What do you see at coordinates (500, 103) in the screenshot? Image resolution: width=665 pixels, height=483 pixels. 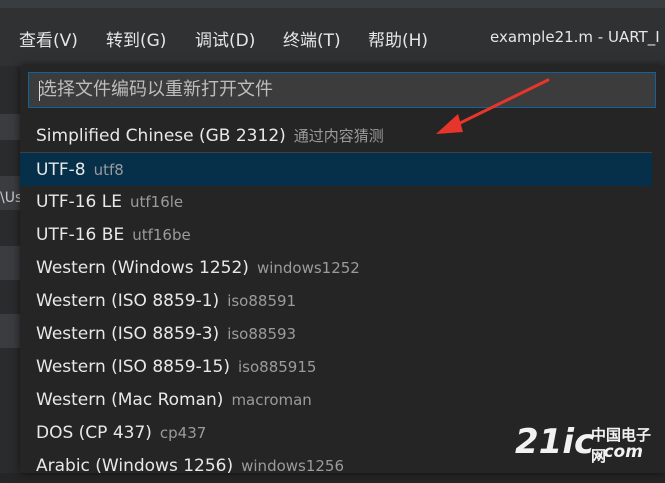 I see `arrow-shaft` at bounding box center [500, 103].